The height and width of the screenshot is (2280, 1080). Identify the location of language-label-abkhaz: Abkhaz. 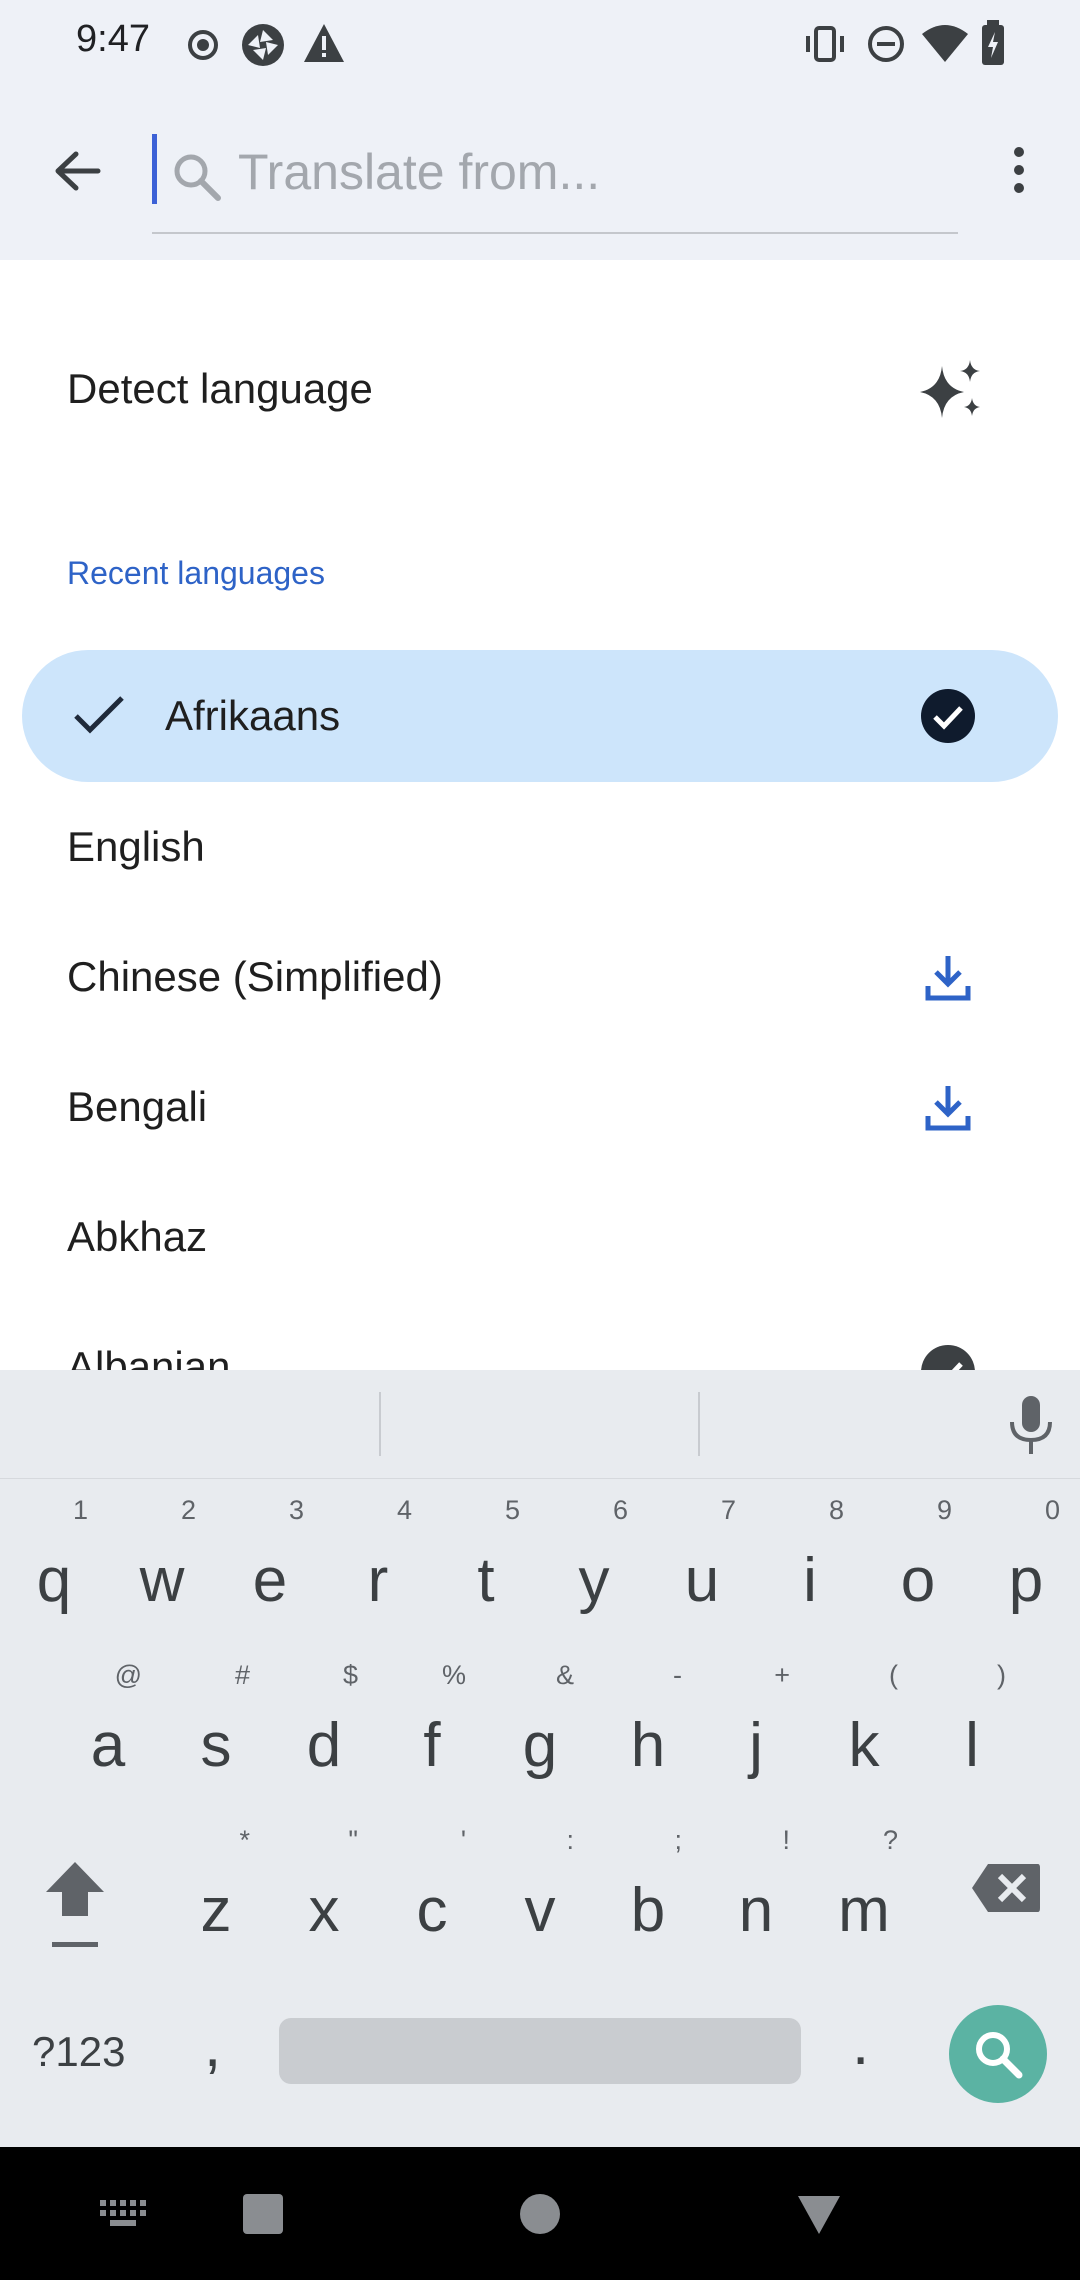
(137, 1236).